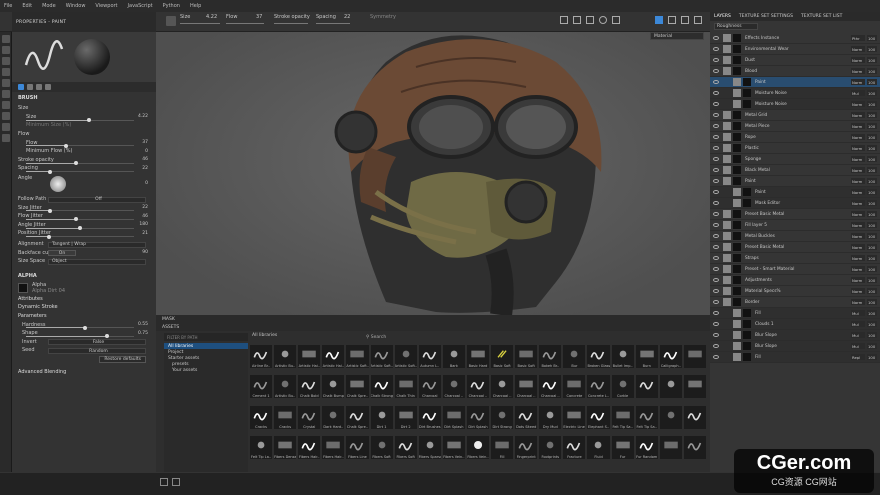 The height and width of the screenshot is (495, 880). Describe the element at coordinates (478, 356) in the screenshot. I see `asset-thumbnail: Basic Hard` at that location.